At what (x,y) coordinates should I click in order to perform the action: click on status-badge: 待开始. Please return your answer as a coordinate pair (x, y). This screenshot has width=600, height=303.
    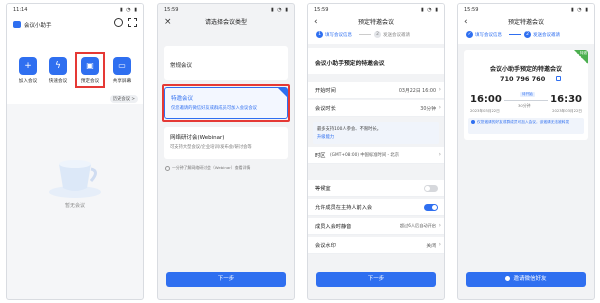
    Looking at the image, I should click on (527, 94).